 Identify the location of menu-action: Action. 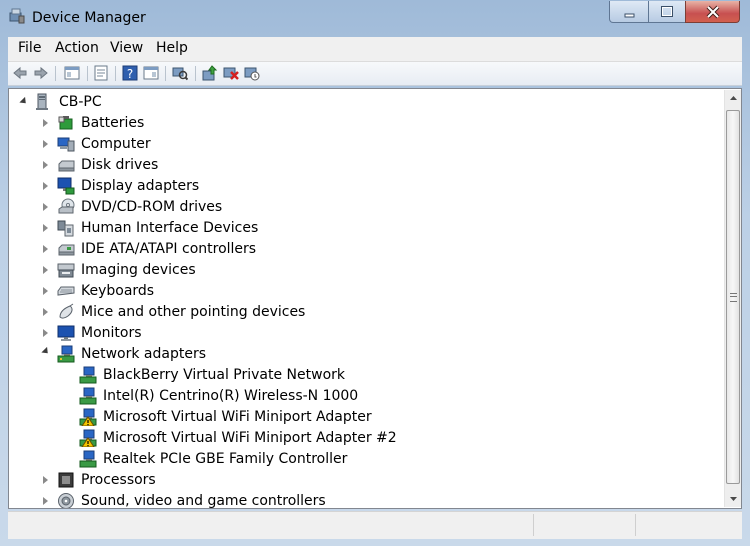
(77, 48).